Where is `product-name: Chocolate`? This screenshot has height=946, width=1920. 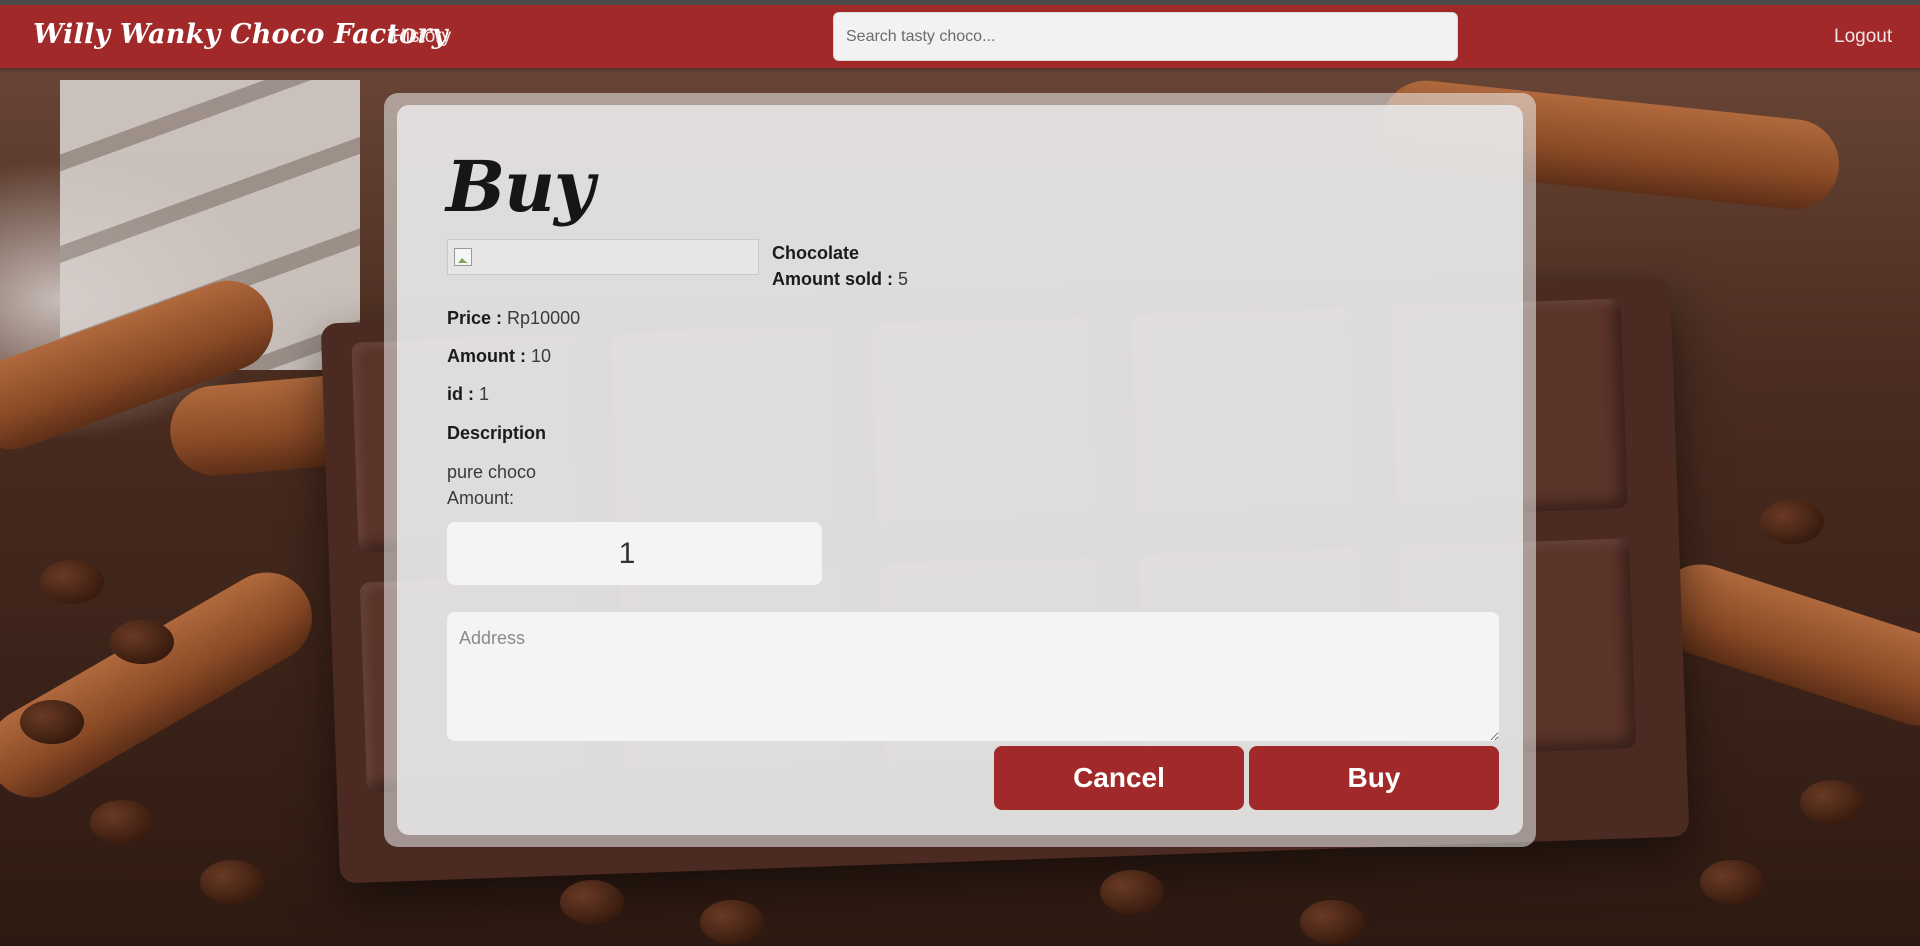 product-name: Chocolate is located at coordinates (816, 253).